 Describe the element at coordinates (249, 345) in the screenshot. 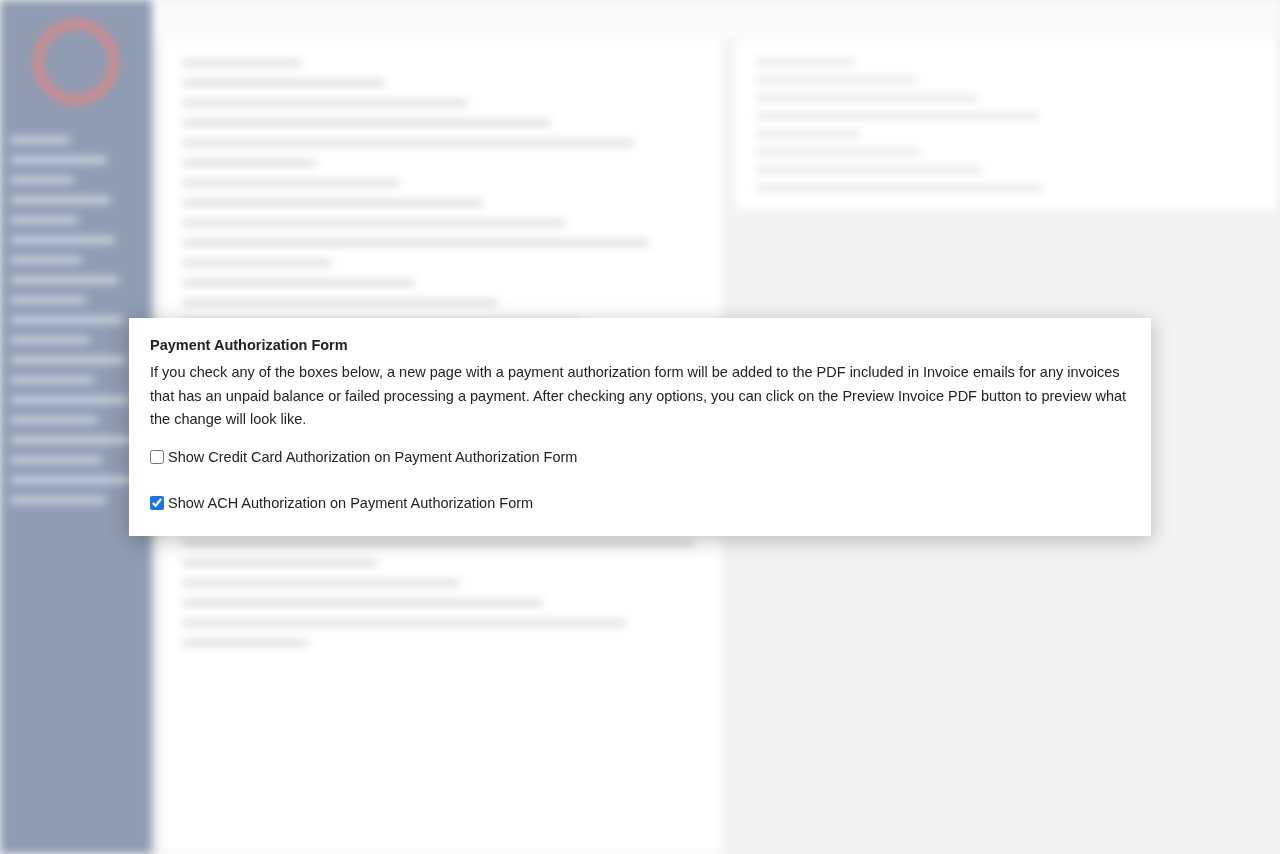

I see `section-title: Payment Authorization Form` at that location.